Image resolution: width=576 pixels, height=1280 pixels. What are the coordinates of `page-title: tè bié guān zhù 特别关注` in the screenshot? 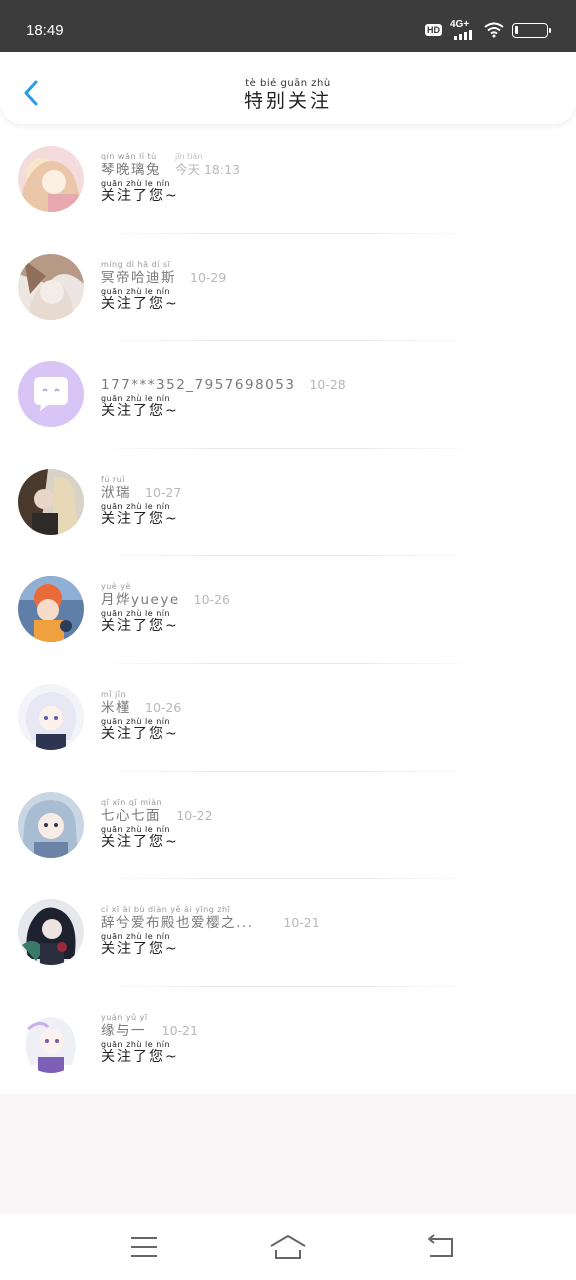 It's located at (288, 95).